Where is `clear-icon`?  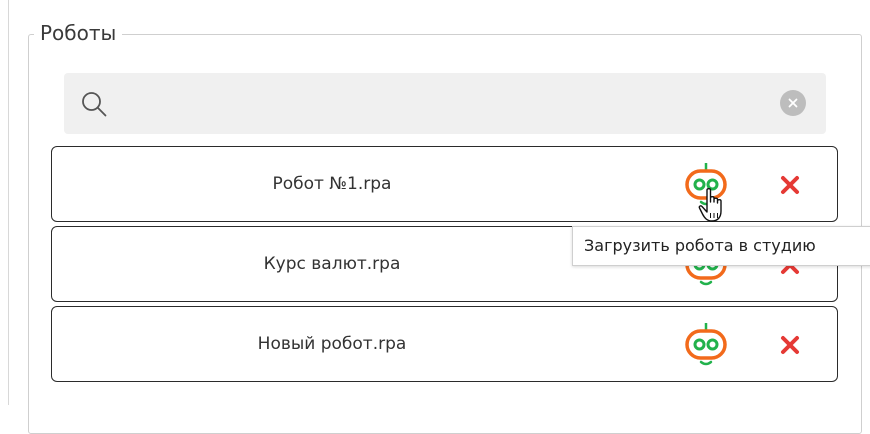 clear-icon is located at coordinates (793, 103).